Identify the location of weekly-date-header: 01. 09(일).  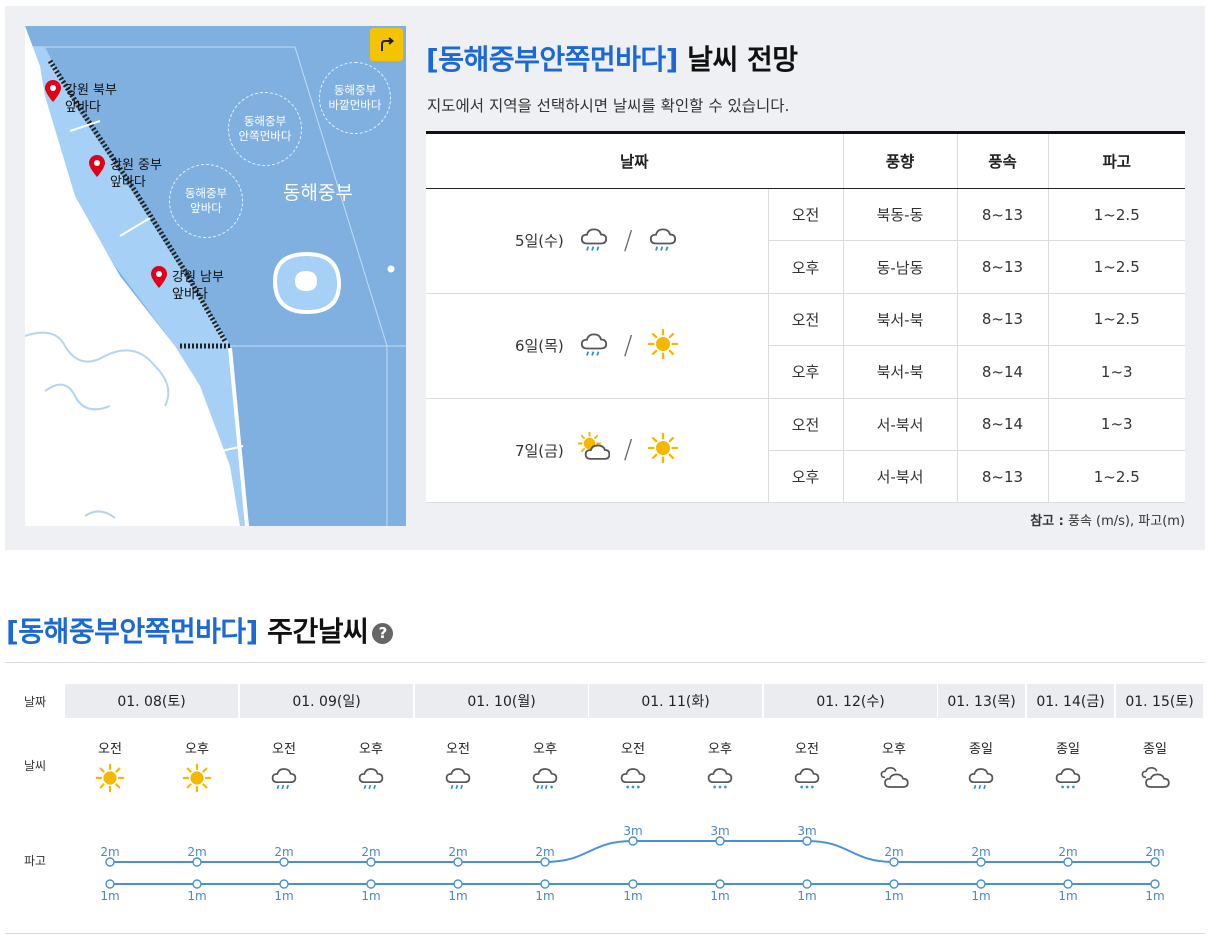
(326, 701).